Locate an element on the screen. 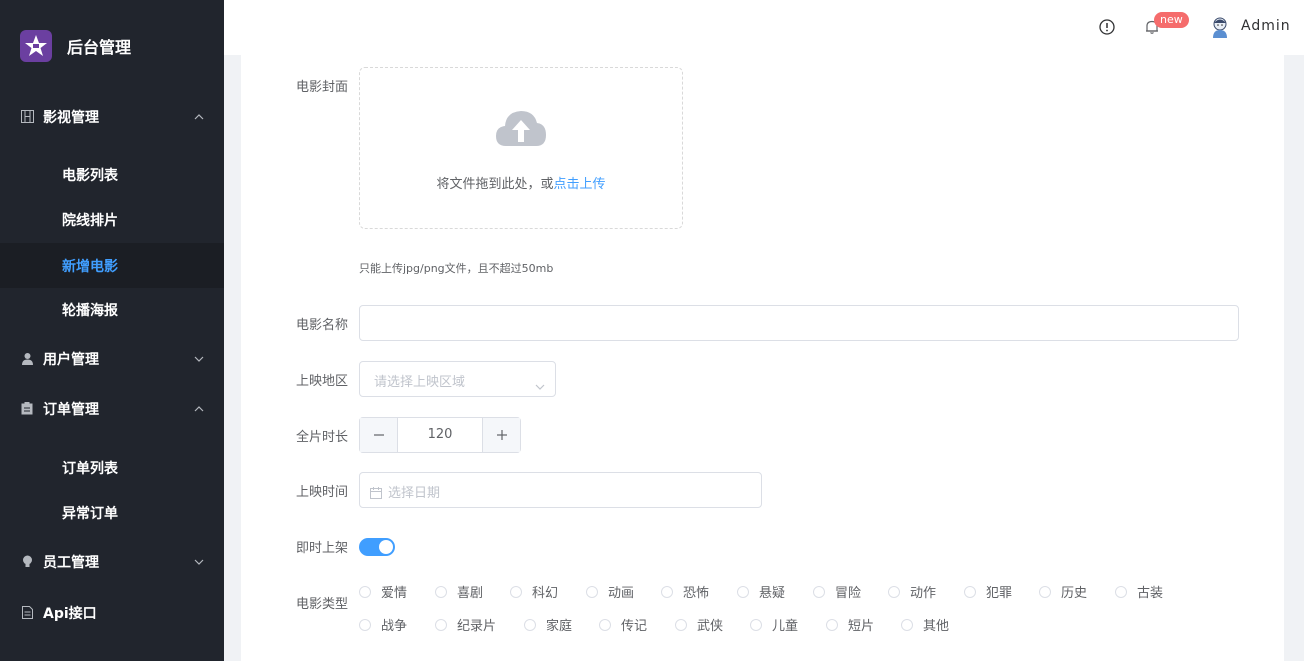  radio-label: 历史 is located at coordinates (1074, 593).